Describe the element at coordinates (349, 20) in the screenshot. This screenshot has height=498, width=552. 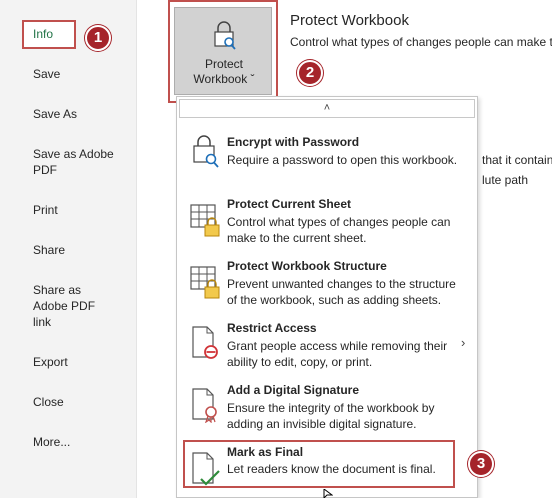
I see `section-title: Protect Workbook` at that location.